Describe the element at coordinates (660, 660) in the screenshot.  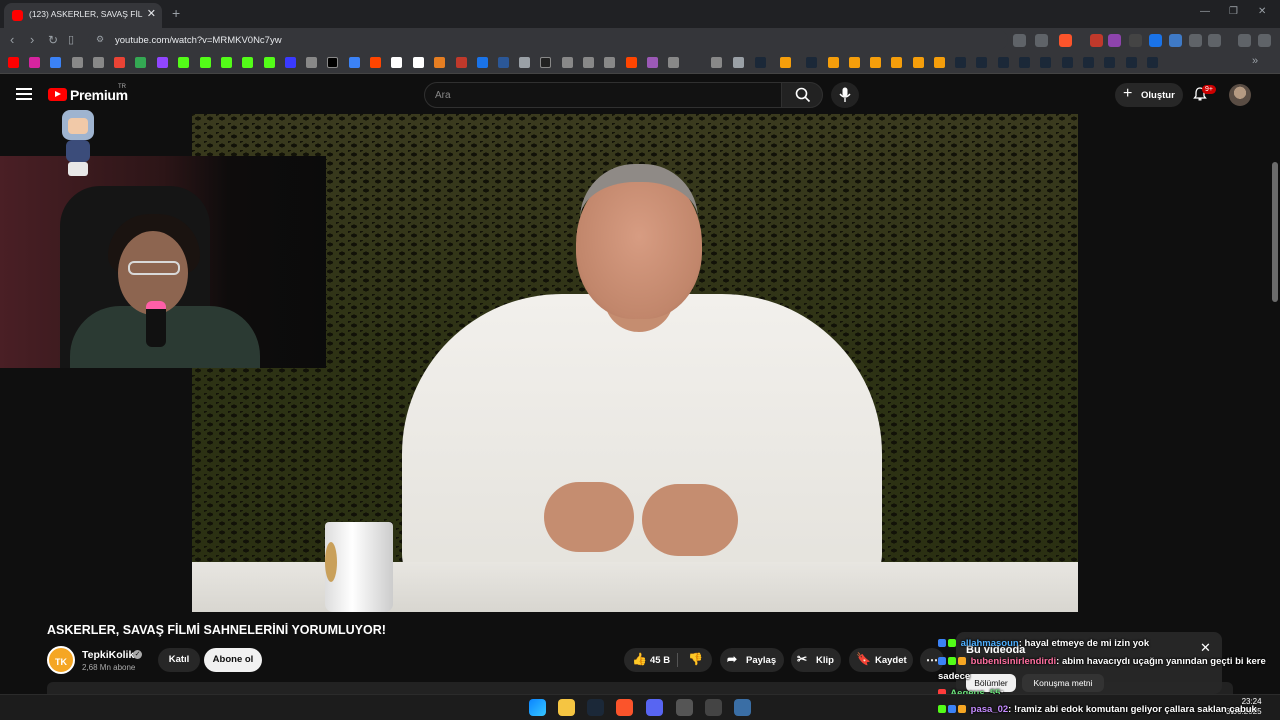
I see `like-count: 45 B` at that location.